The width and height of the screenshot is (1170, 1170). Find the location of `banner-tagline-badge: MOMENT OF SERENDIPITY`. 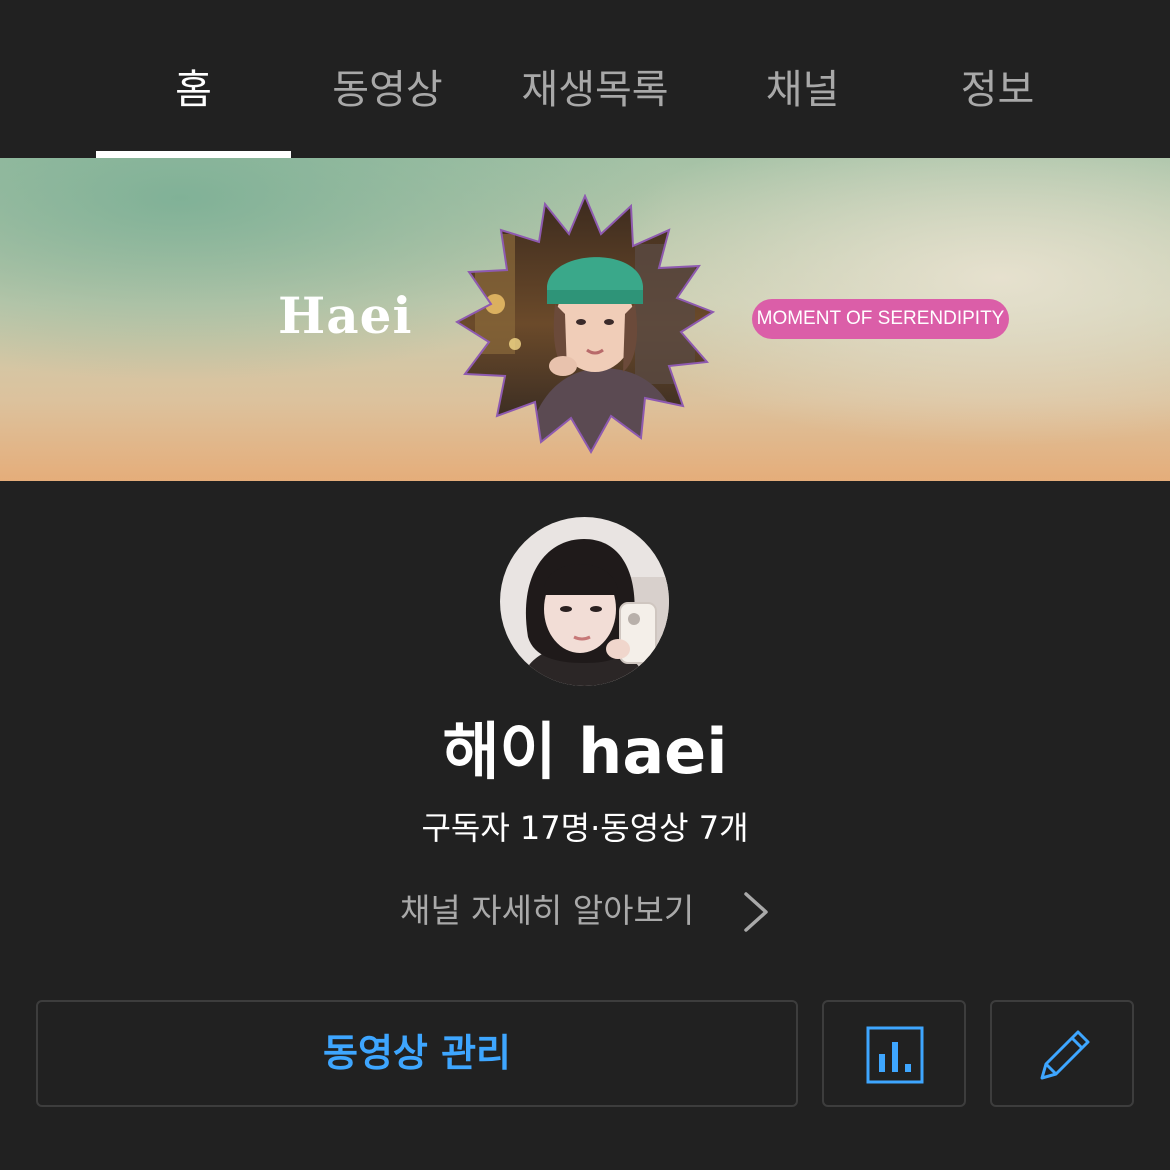

banner-tagline-badge: MOMENT OF SERENDIPITY is located at coordinates (880, 319).